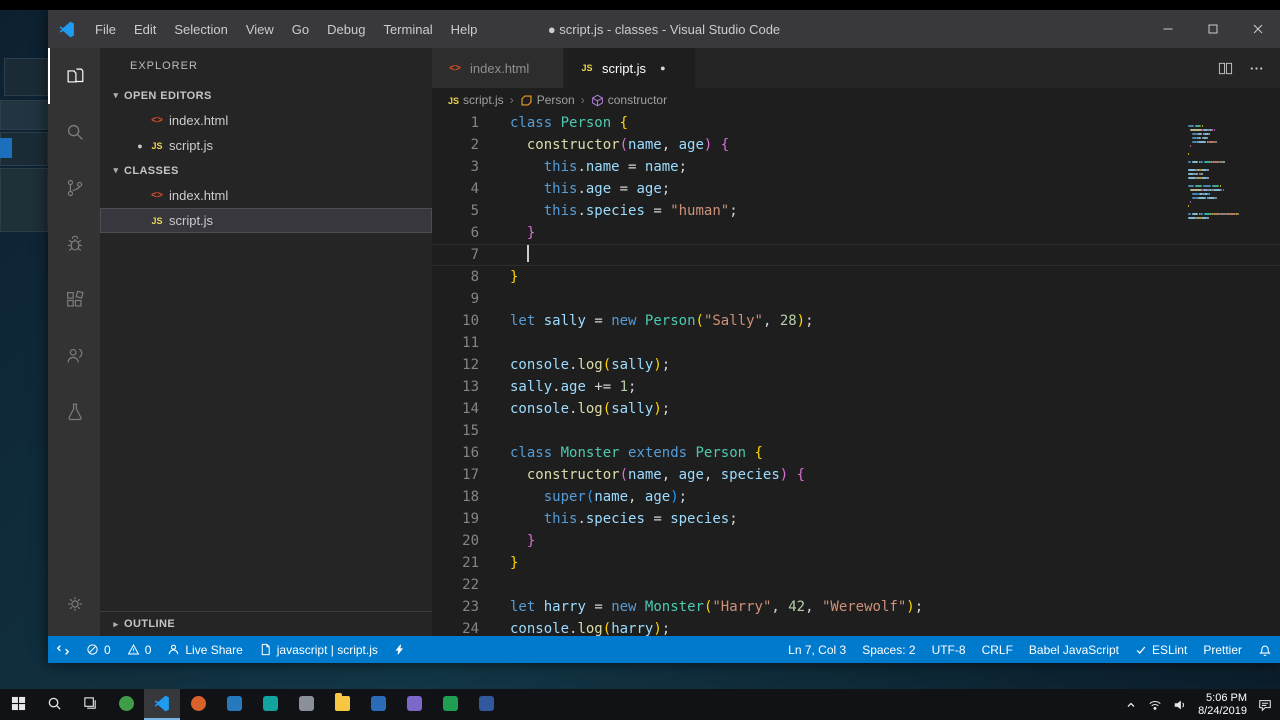  Describe the element at coordinates (74, 132) in the screenshot. I see `activity-search` at that location.